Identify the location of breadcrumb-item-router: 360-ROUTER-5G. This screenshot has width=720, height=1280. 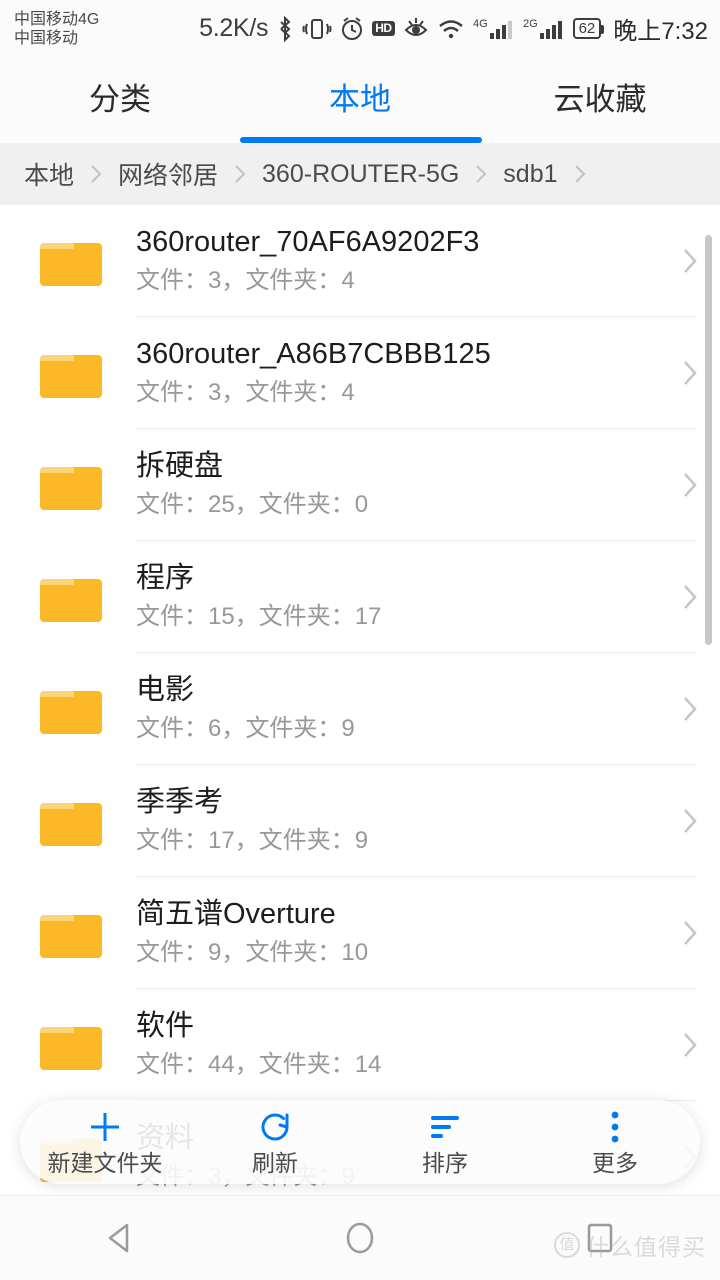
(360, 174).